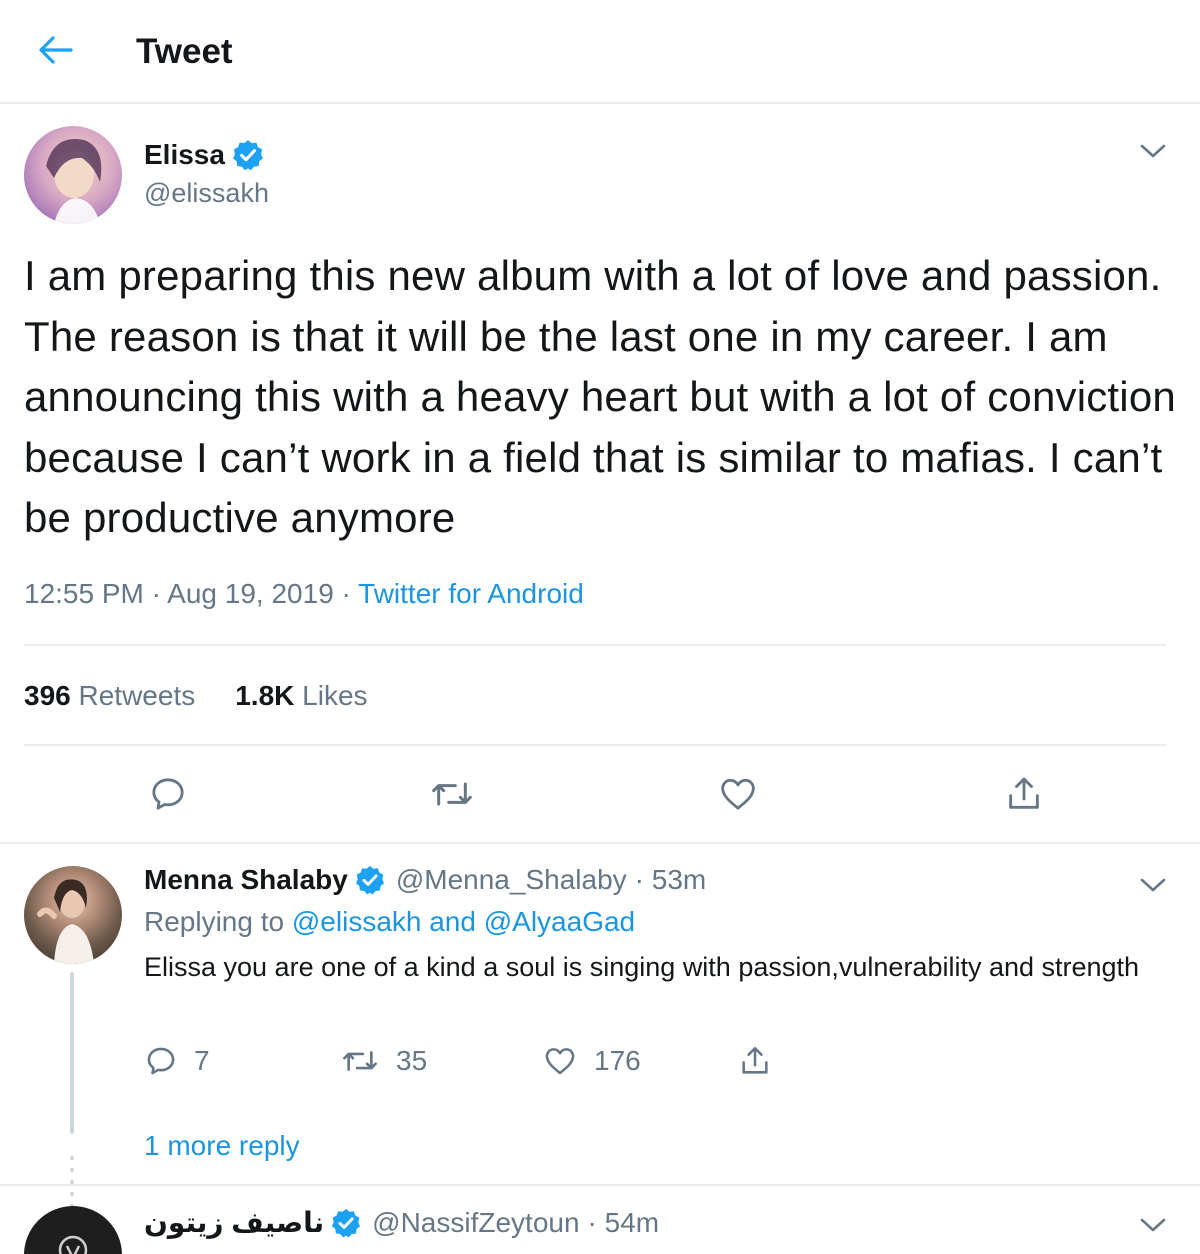 The image size is (1200, 1254). Describe the element at coordinates (600, 52) in the screenshot. I see `top-bar: Tweet` at that location.